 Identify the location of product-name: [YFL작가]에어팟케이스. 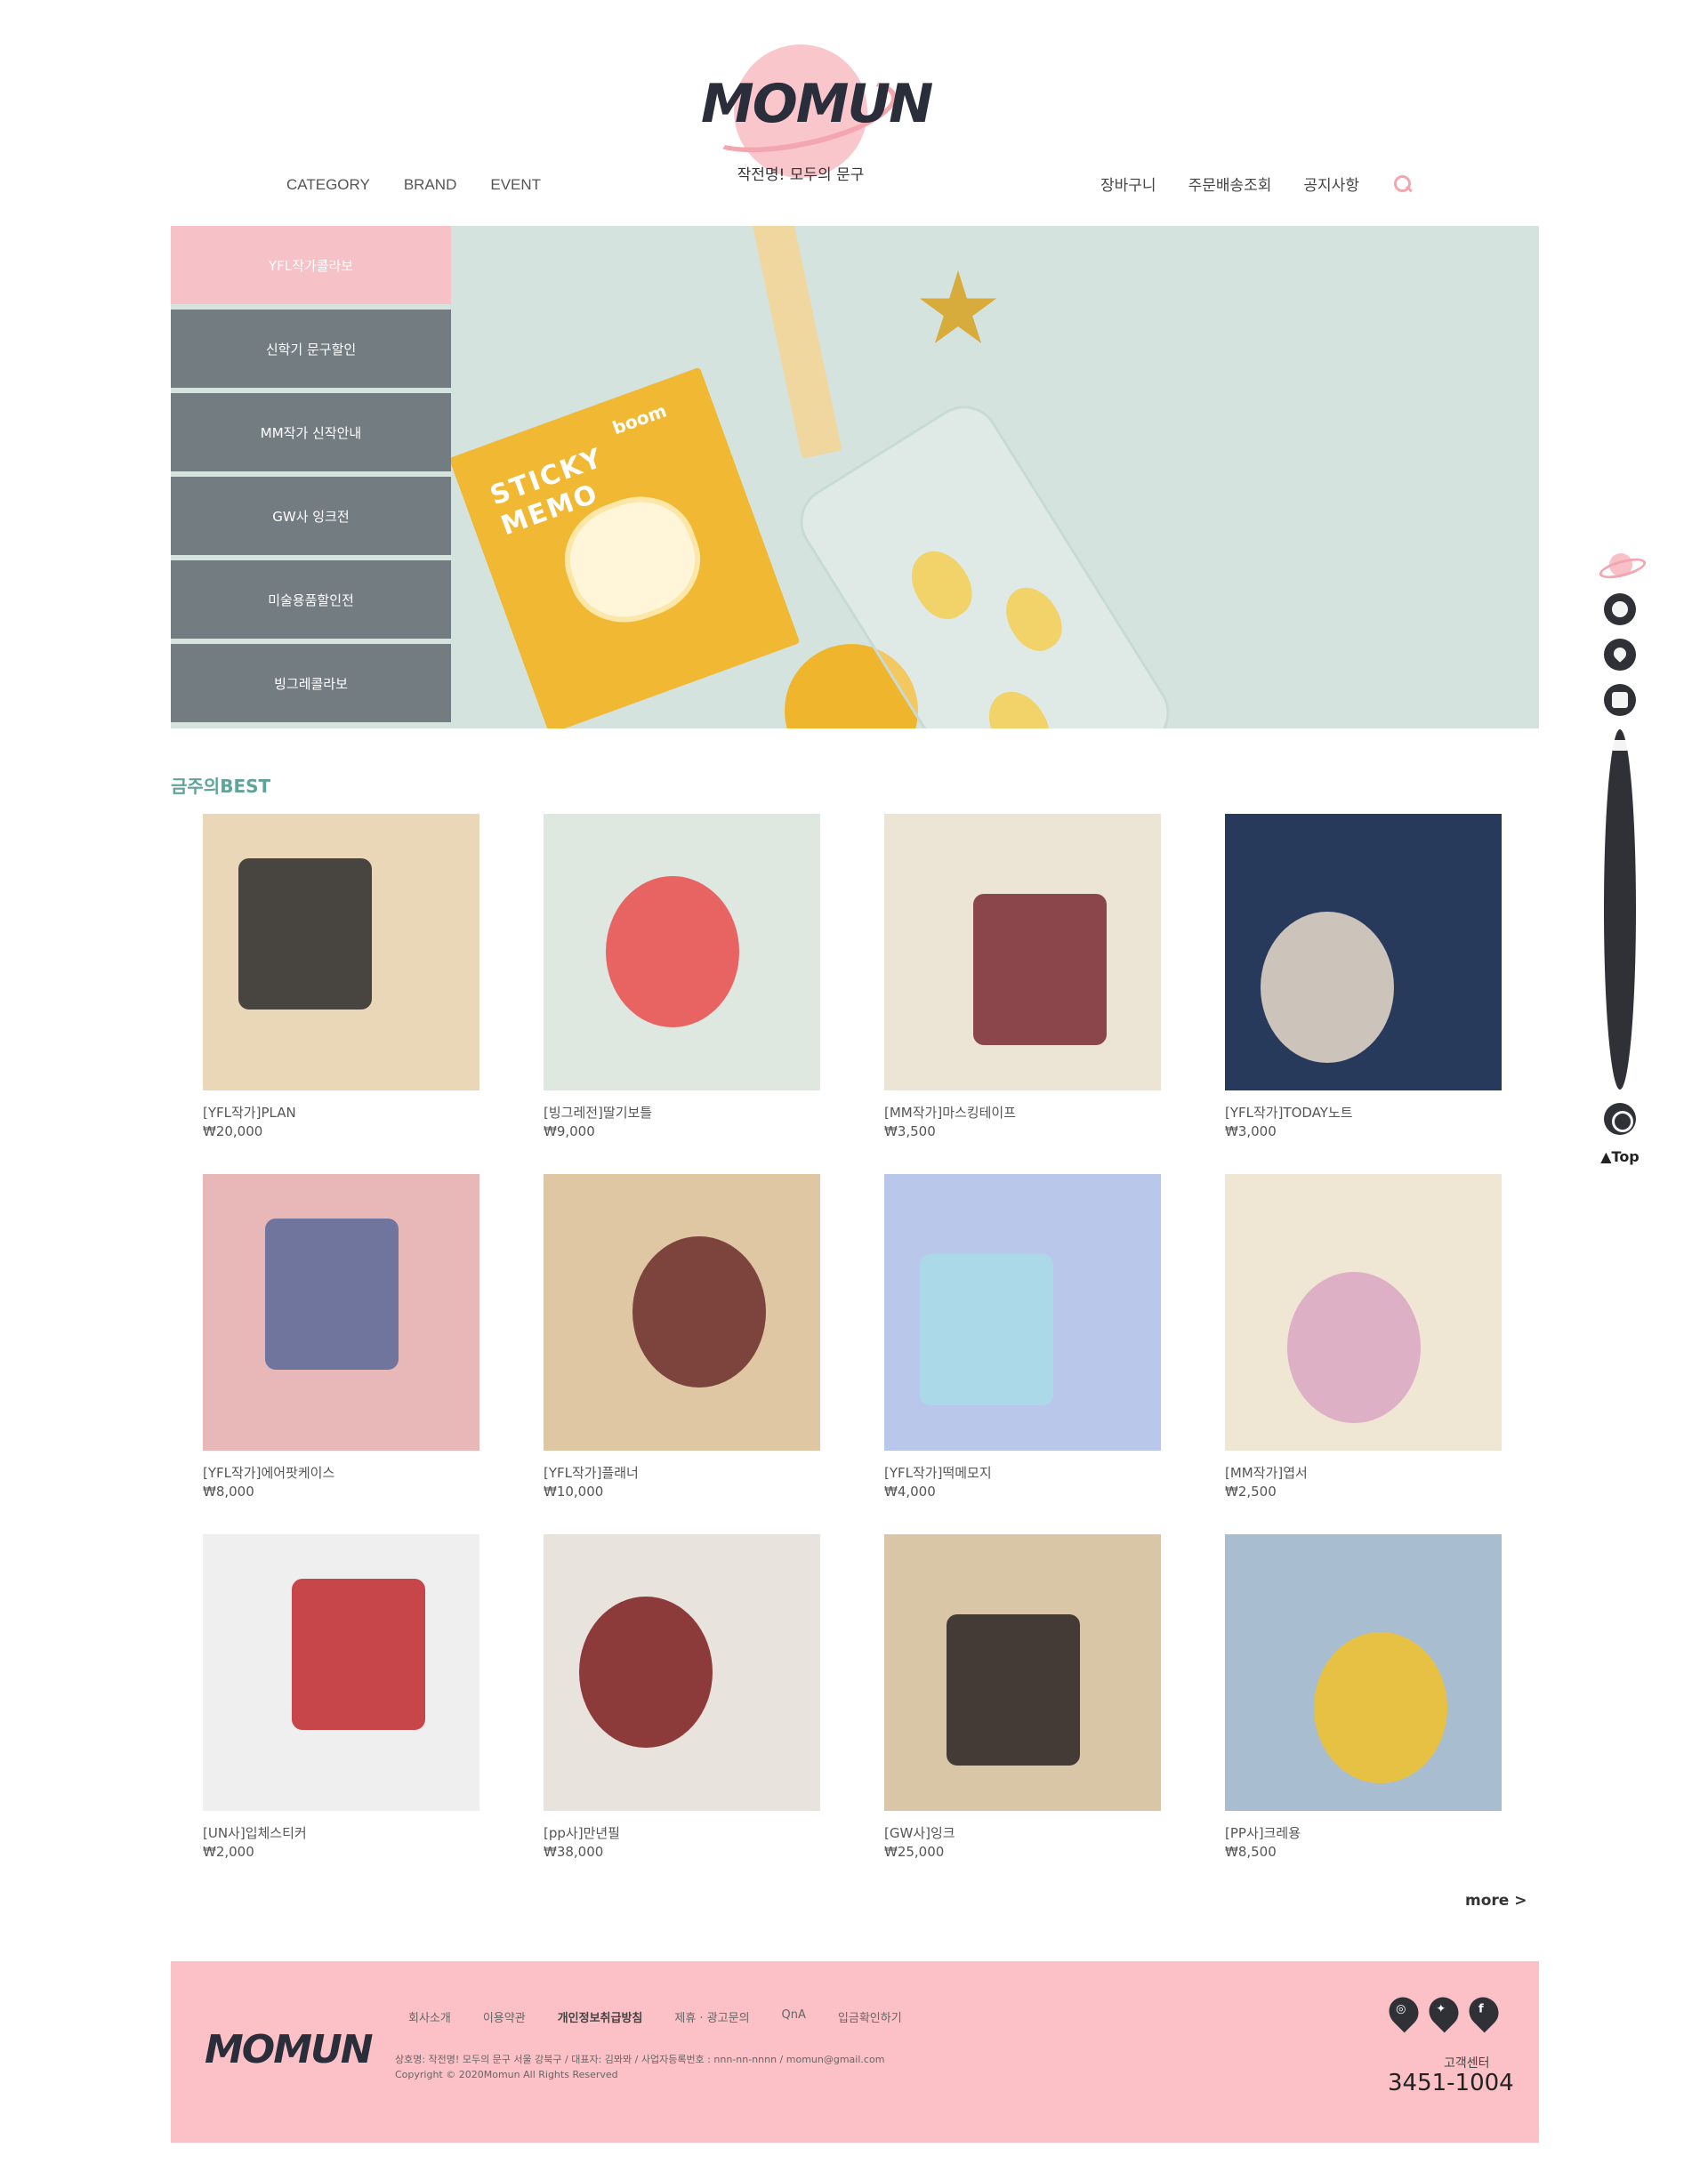
(341, 1472).